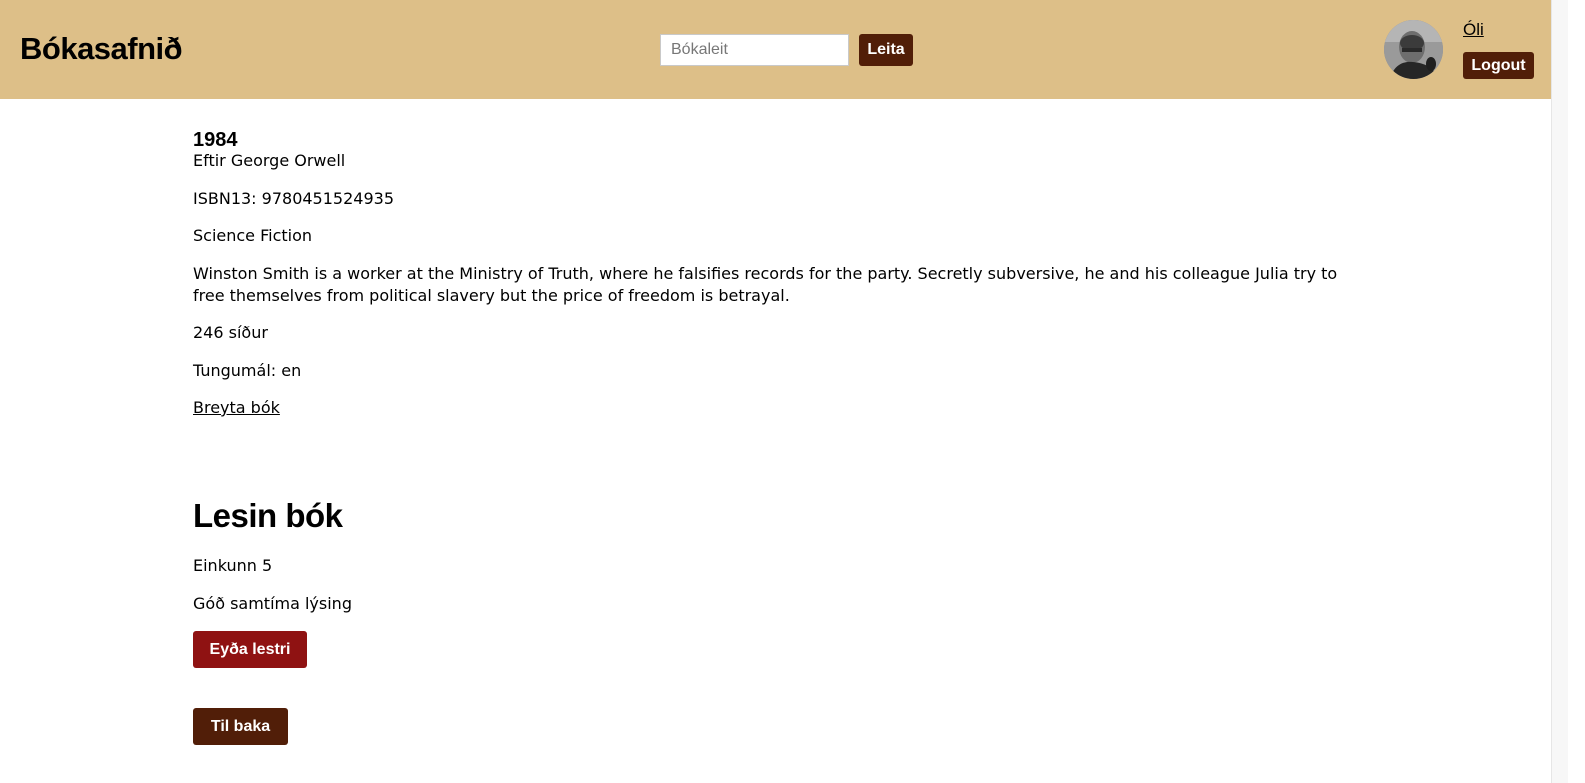  Describe the element at coordinates (236, 408) in the screenshot. I see `edit-book-link: Breyta bók` at that location.